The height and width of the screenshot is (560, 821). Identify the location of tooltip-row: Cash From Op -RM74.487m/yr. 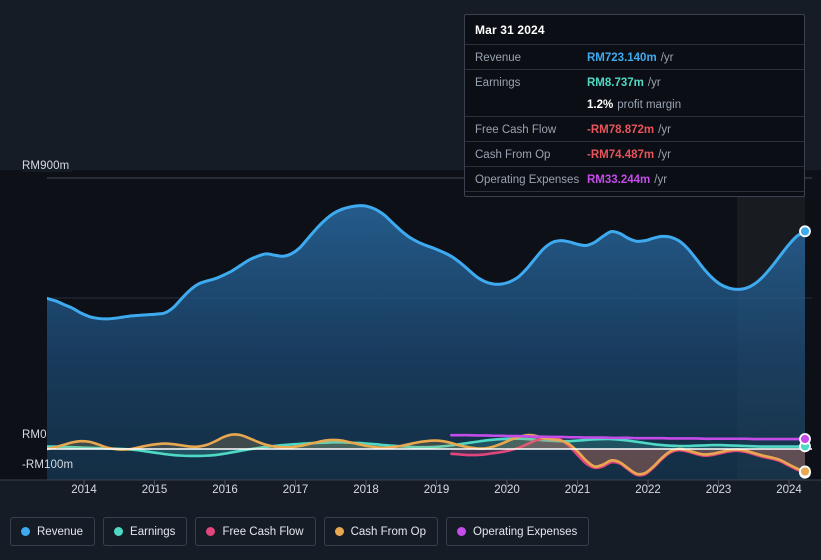
(634, 153).